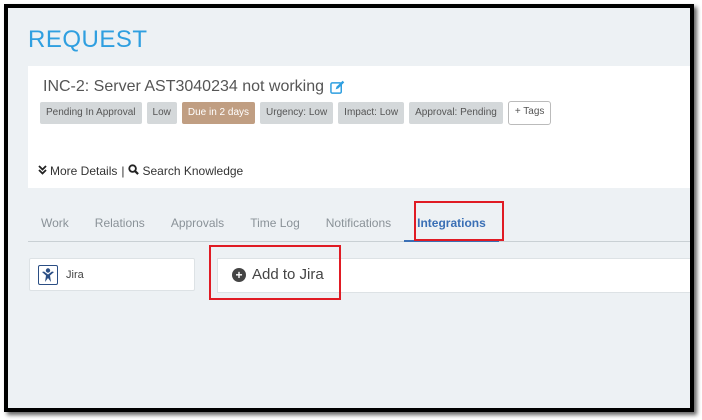 The width and height of the screenshot is (702, 420). I want to click on urgency-tag: Urgency: Low, so click(297, 113).